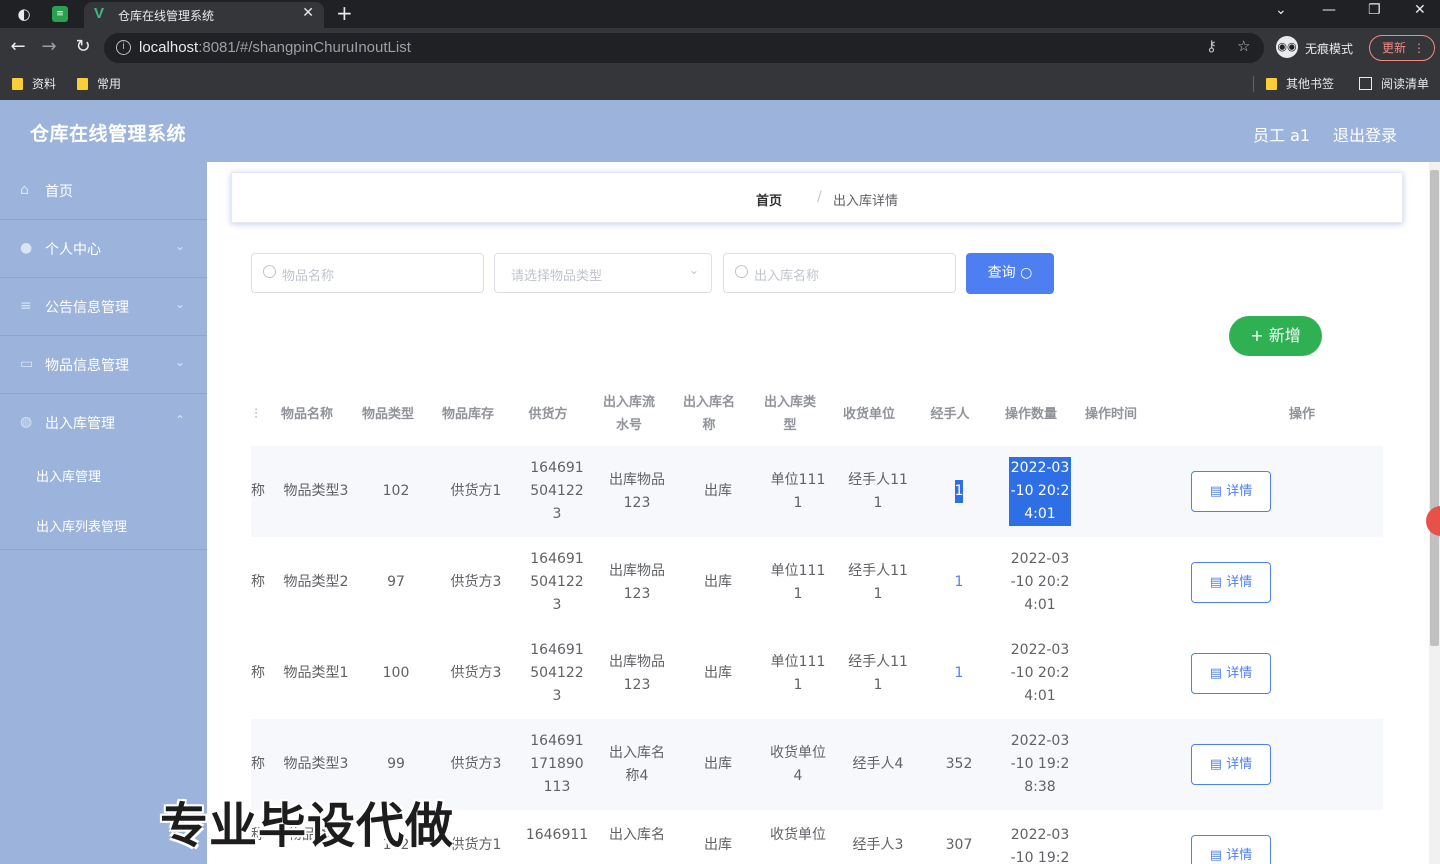 The width and height of the screenshot is (1440, 864). Describe the element at coordinates (308, 13) in the screenshot. I see `close-icon: ✕` at that location.